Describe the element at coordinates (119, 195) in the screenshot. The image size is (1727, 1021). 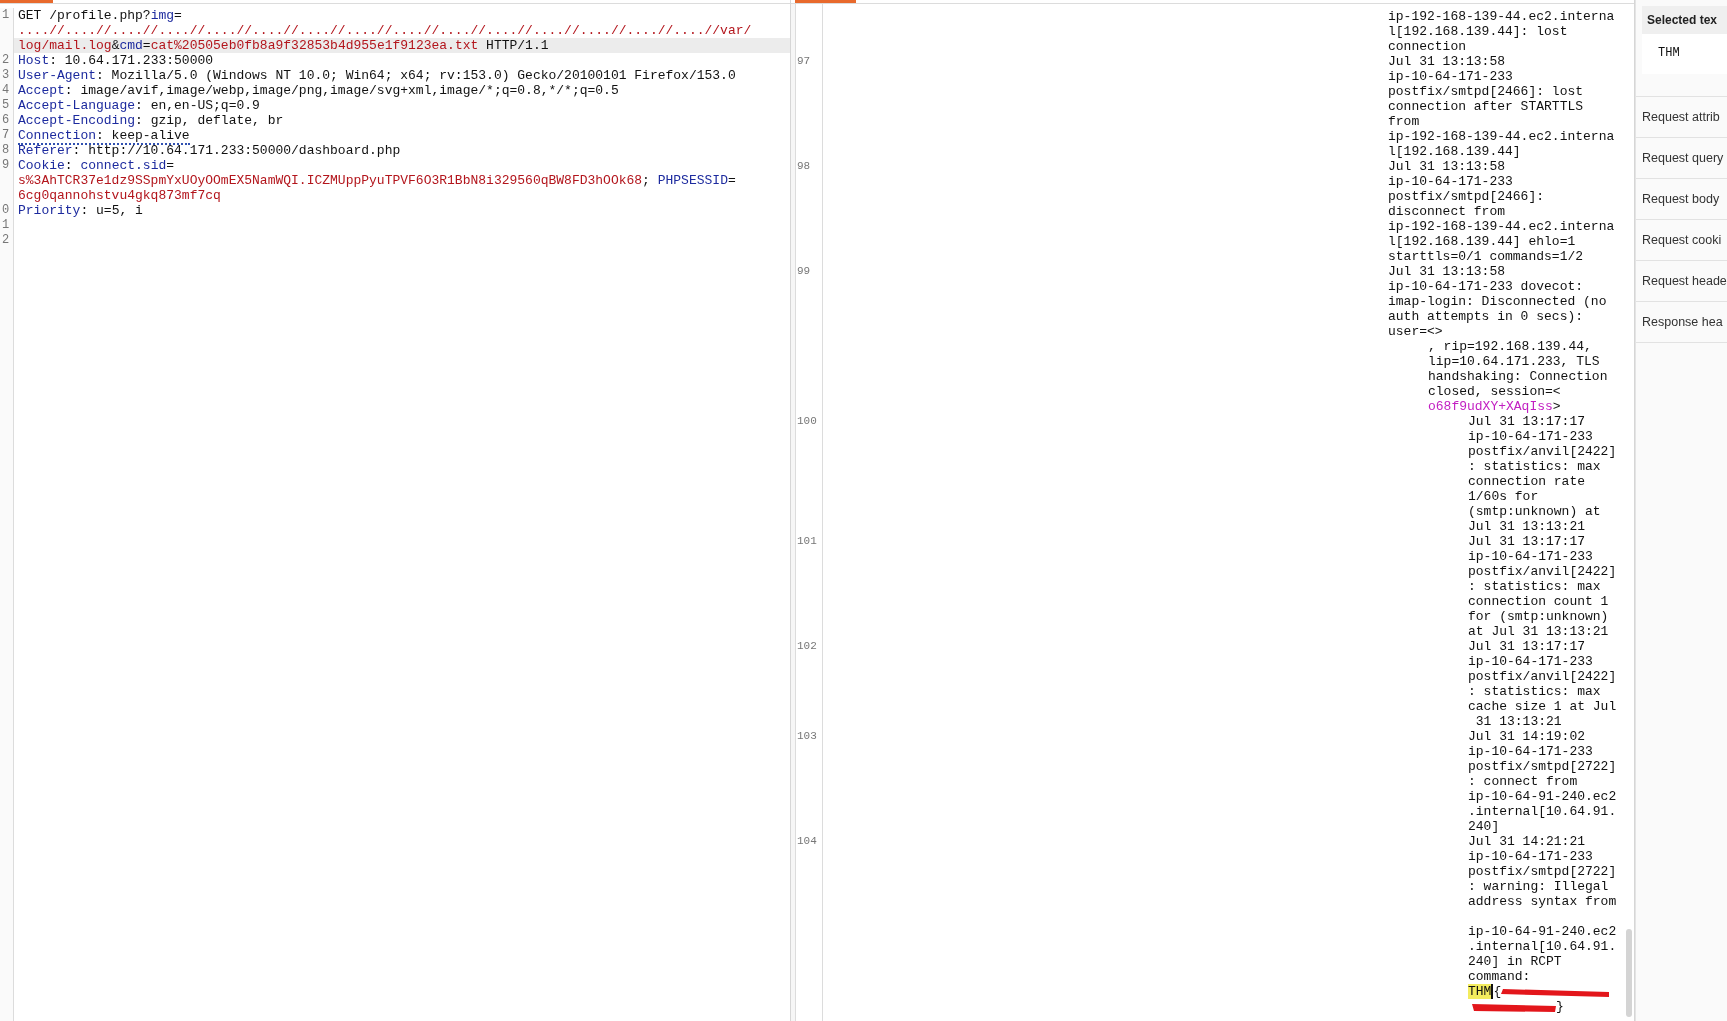
I see `code-line: 6cg0qannohstvu4gkq873mf7cq` at that location.